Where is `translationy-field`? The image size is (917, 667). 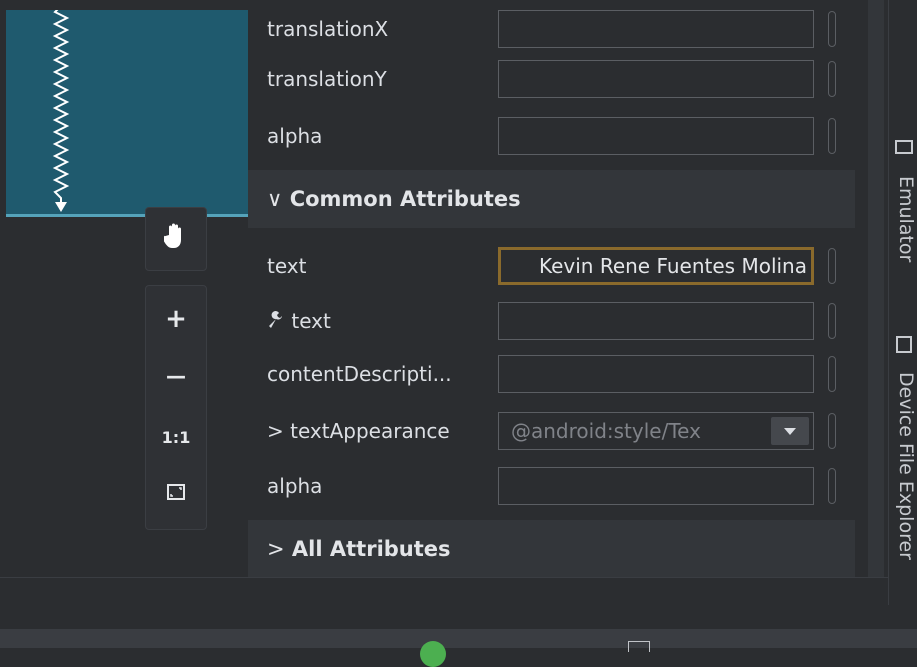 translationy-field is located at coordinates (656, 79).